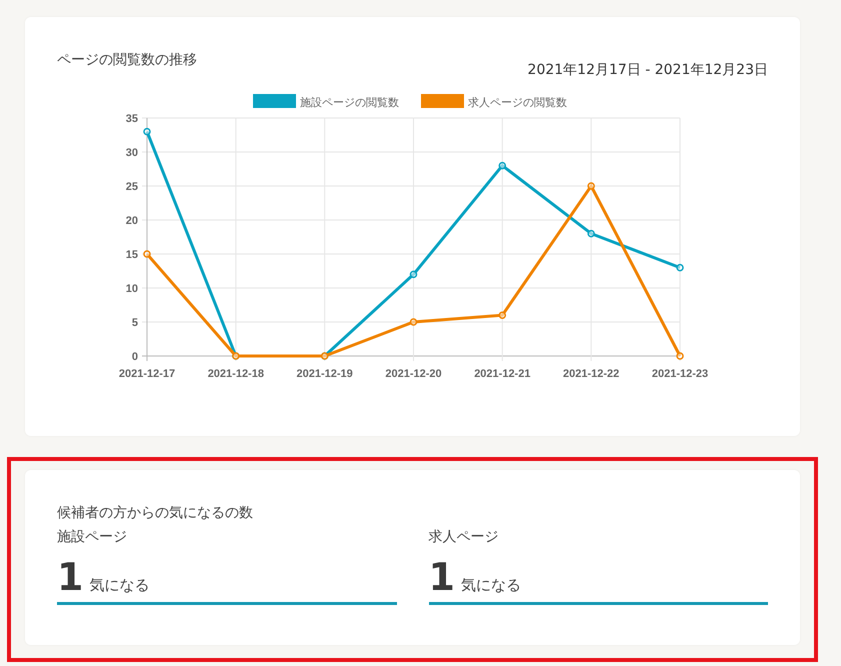 The width and height of the screenshot is (841, 666). I want to click on tick-label: 30, so click(132, 153).